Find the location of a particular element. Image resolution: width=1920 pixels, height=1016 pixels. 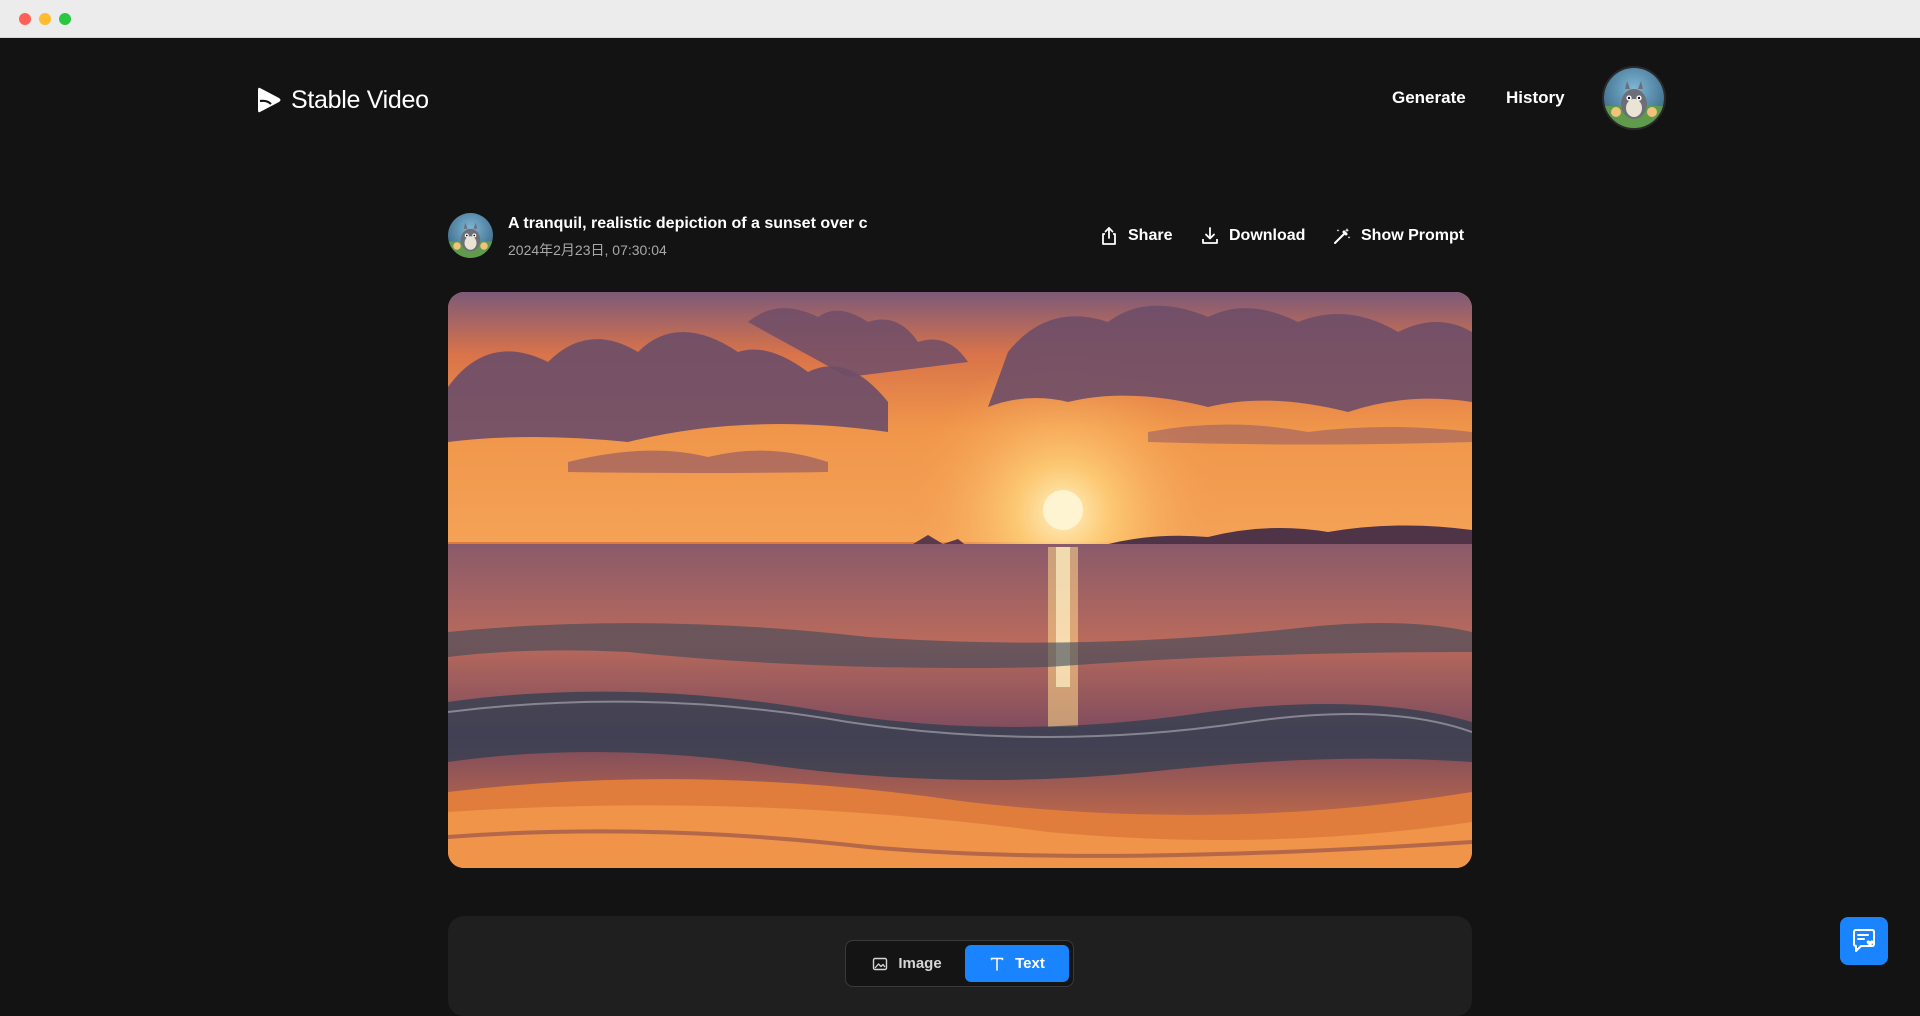

avatar-illustration-icon is located at coordinates (1634, 104).